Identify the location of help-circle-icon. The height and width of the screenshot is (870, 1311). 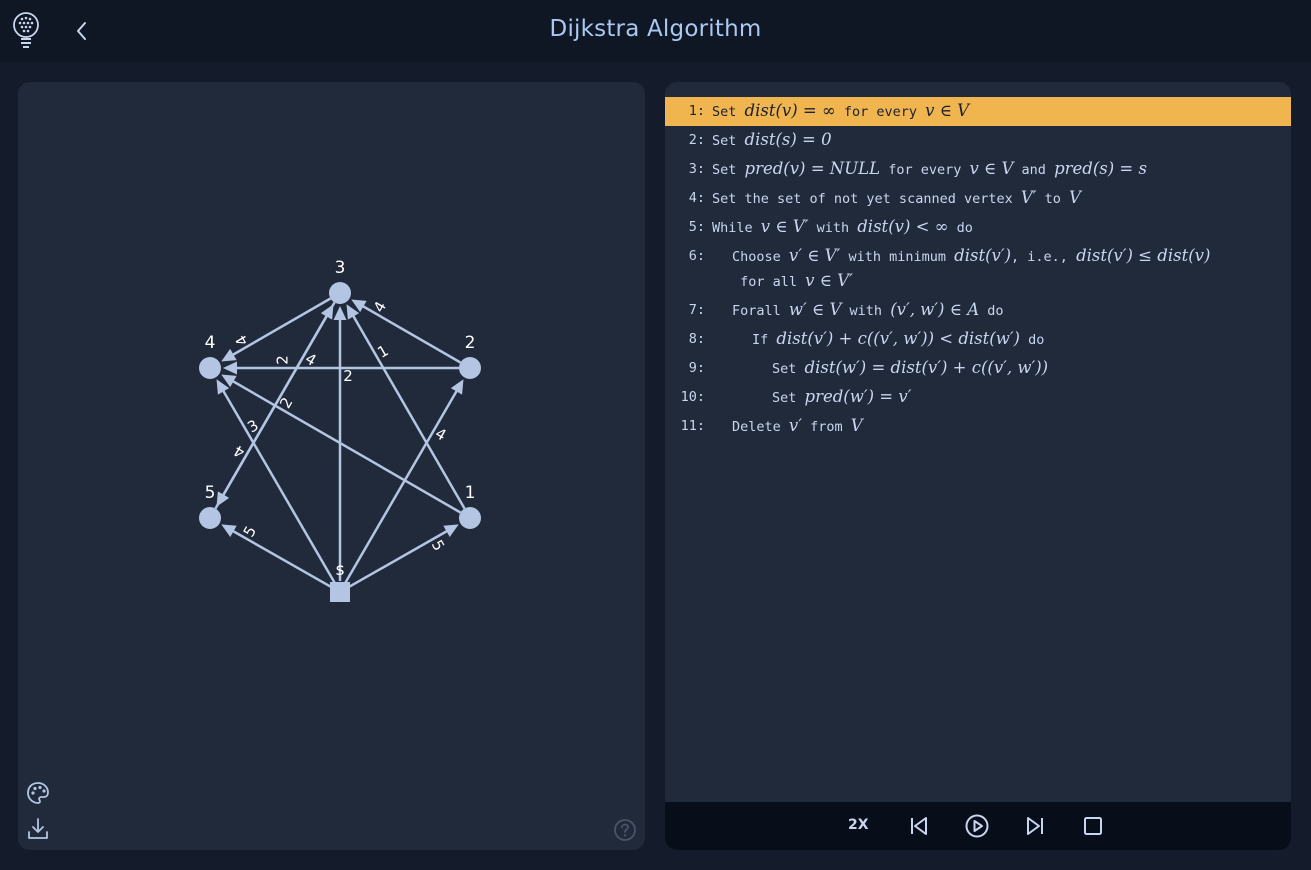
(625, 830).